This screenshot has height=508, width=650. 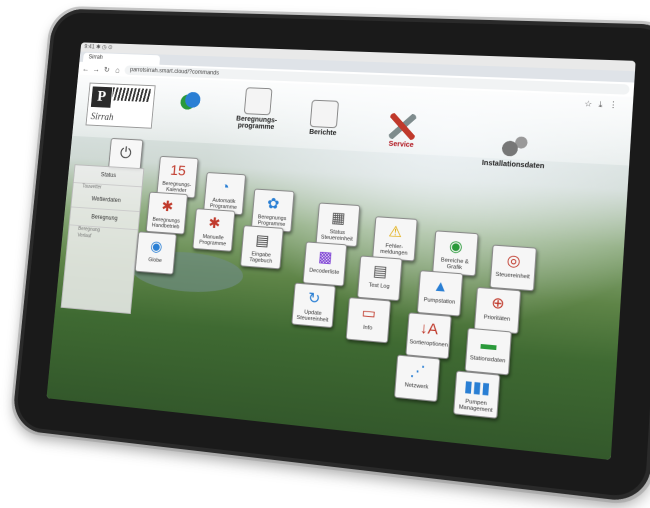 What do you see at coordinates (497, 310) in the screenshot?
I see `tile-prioritäten: ⊕ Prioritäten` at bounding box center [497, 310].